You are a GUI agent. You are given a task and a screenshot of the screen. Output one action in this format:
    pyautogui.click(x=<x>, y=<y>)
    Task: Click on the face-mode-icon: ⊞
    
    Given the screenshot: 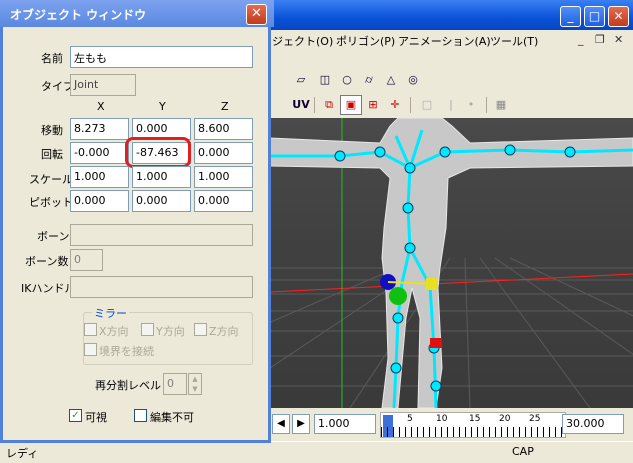 What is the action you would take?
    pyautogui.click(x=373, y=105)
    